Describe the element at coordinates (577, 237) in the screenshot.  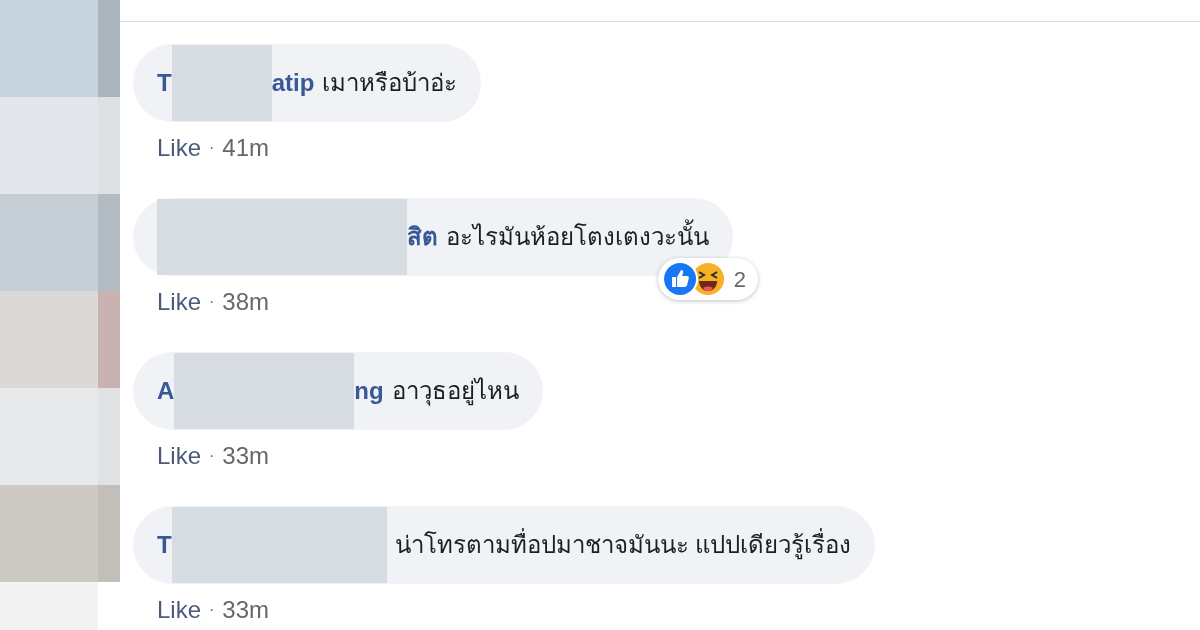
I see `comment-text: อะไรมันห้อยโตงเตงวะนั้น` at that location.